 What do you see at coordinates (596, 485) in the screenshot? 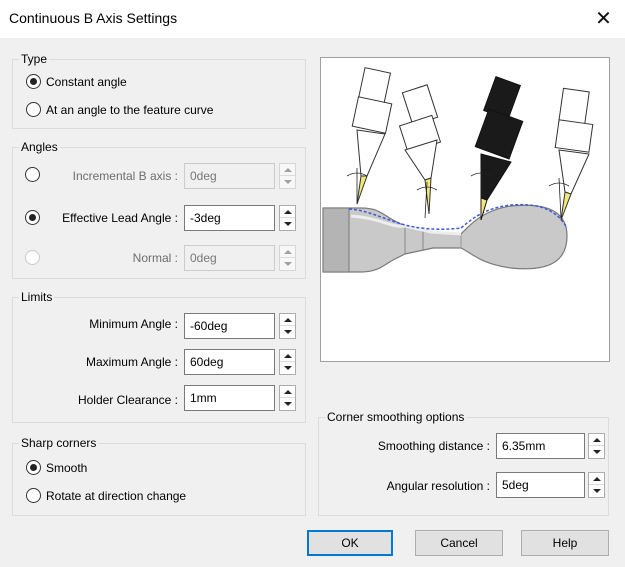
I see `angular-resolution-spinner` at bounding box center [596, 485].